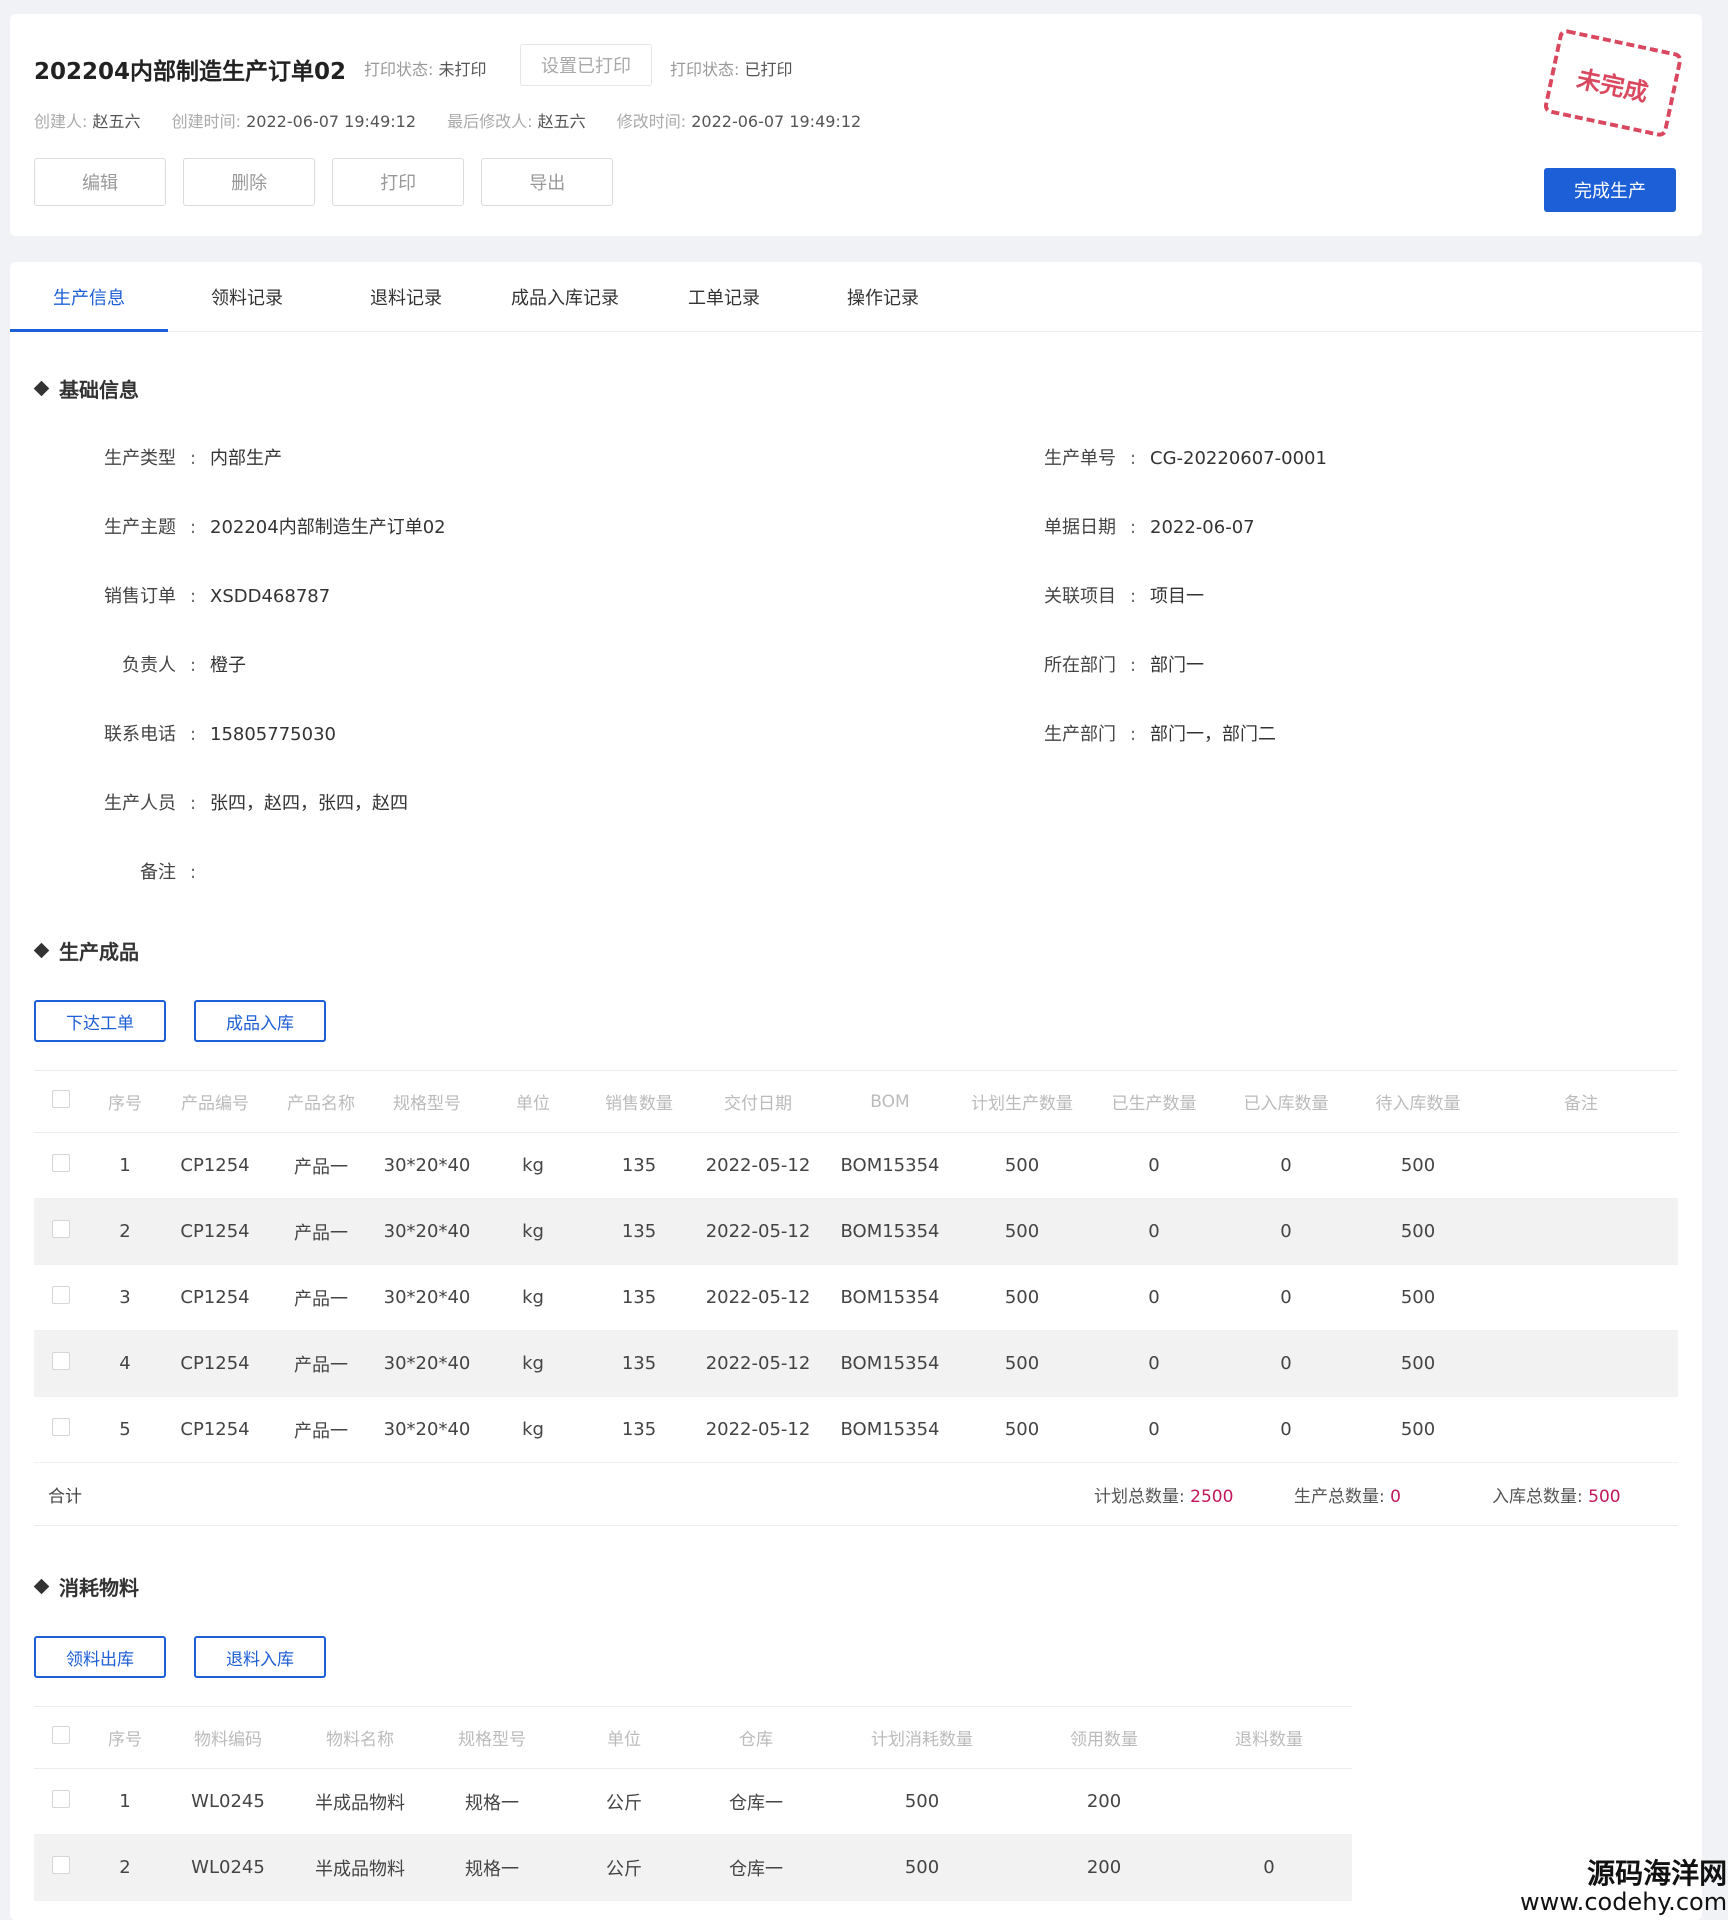 This screenshot has height=1920, width=1728. I want to click on material-picking-button: 领料出库, so click(100, 1657).